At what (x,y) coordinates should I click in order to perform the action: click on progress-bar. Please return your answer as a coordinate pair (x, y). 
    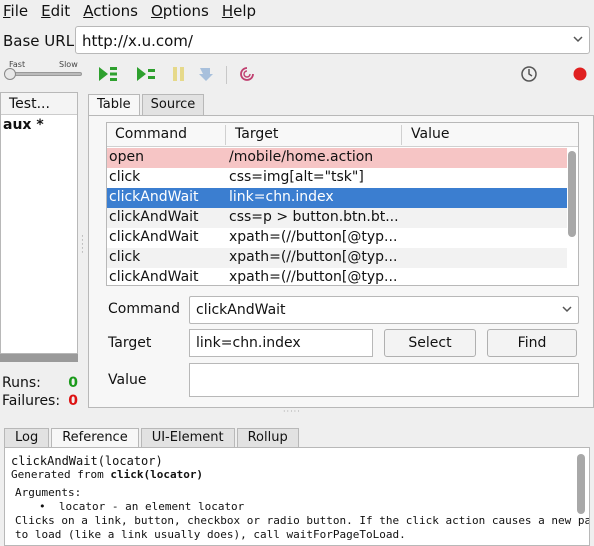
    Looking at the image, I should click on (39, 358).